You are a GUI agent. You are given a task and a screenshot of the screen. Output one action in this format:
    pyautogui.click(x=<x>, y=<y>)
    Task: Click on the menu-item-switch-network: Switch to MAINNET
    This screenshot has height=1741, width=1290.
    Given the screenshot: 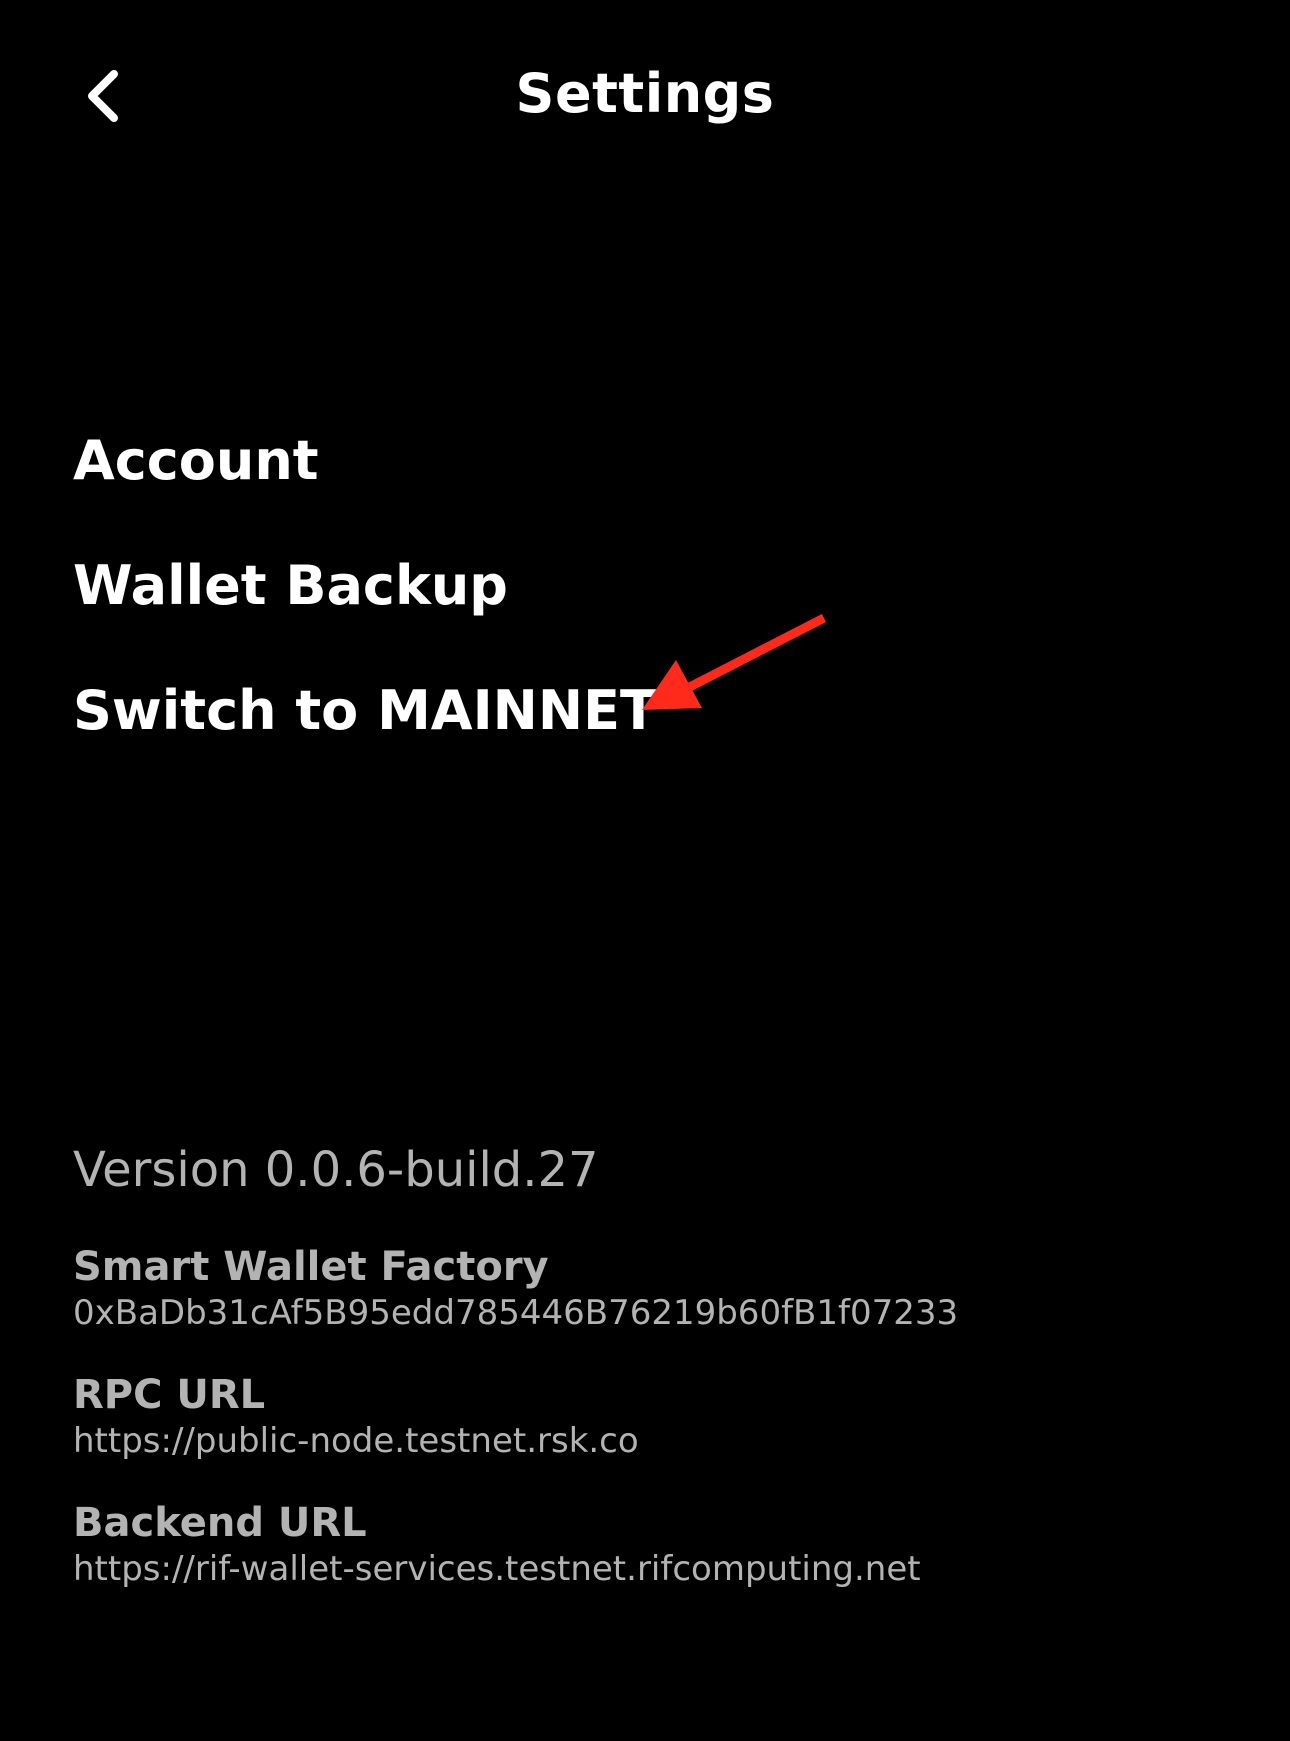 What is the action you would take?
    pyautogui.click(x=523, y=737)
    